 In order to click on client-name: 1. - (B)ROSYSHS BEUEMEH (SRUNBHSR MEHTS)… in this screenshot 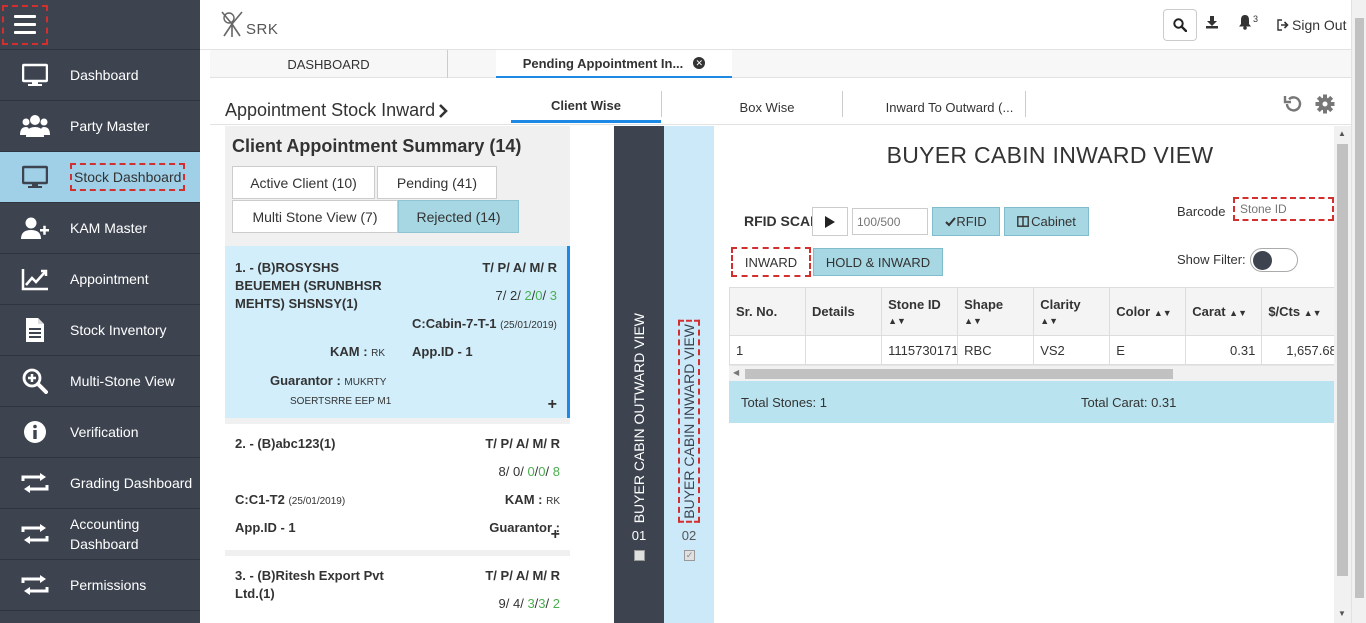, I will do `click(308, 285)`.